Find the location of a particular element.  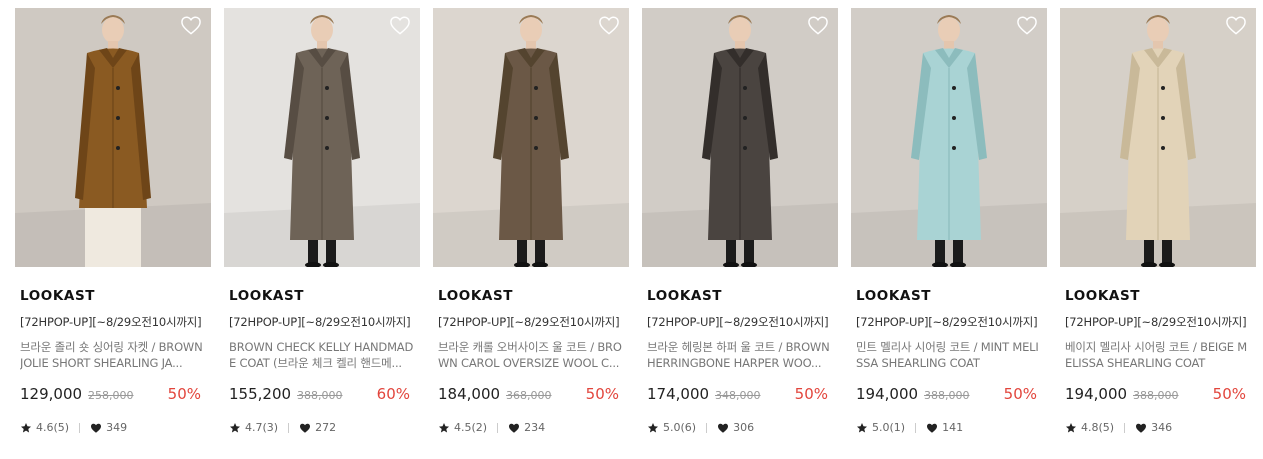

original-price: 368,000 is located at coordinates (529, 395).